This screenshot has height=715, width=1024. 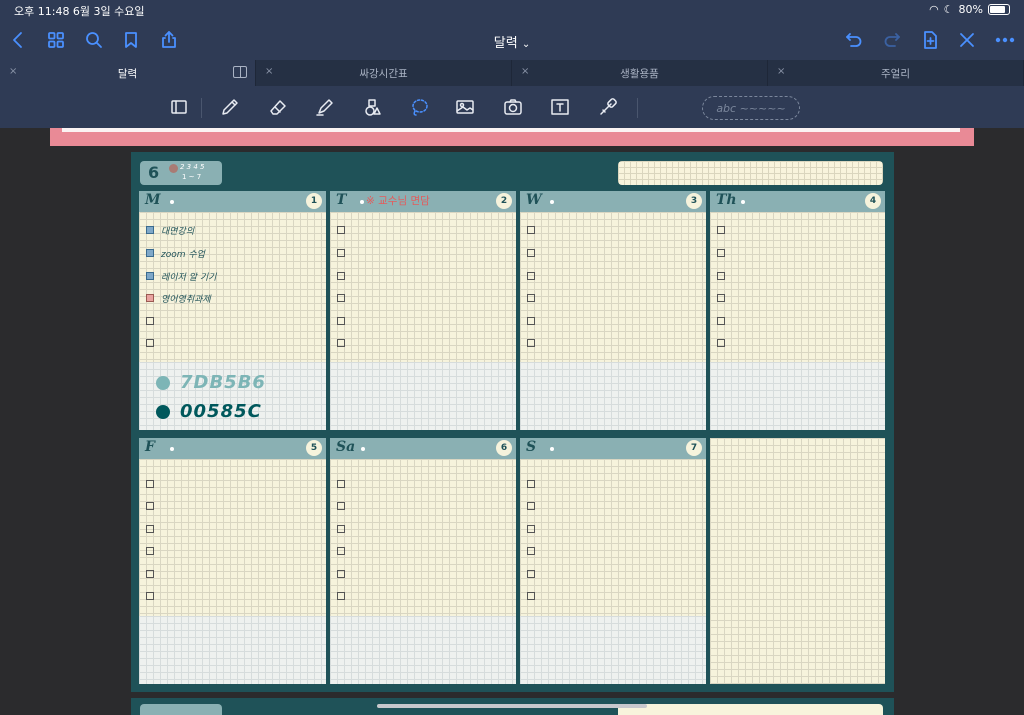 What do you see at coordinates (613, 310) in the screenshot?
I see `day-wednesday: W 3` at bounding box center [613, 310].